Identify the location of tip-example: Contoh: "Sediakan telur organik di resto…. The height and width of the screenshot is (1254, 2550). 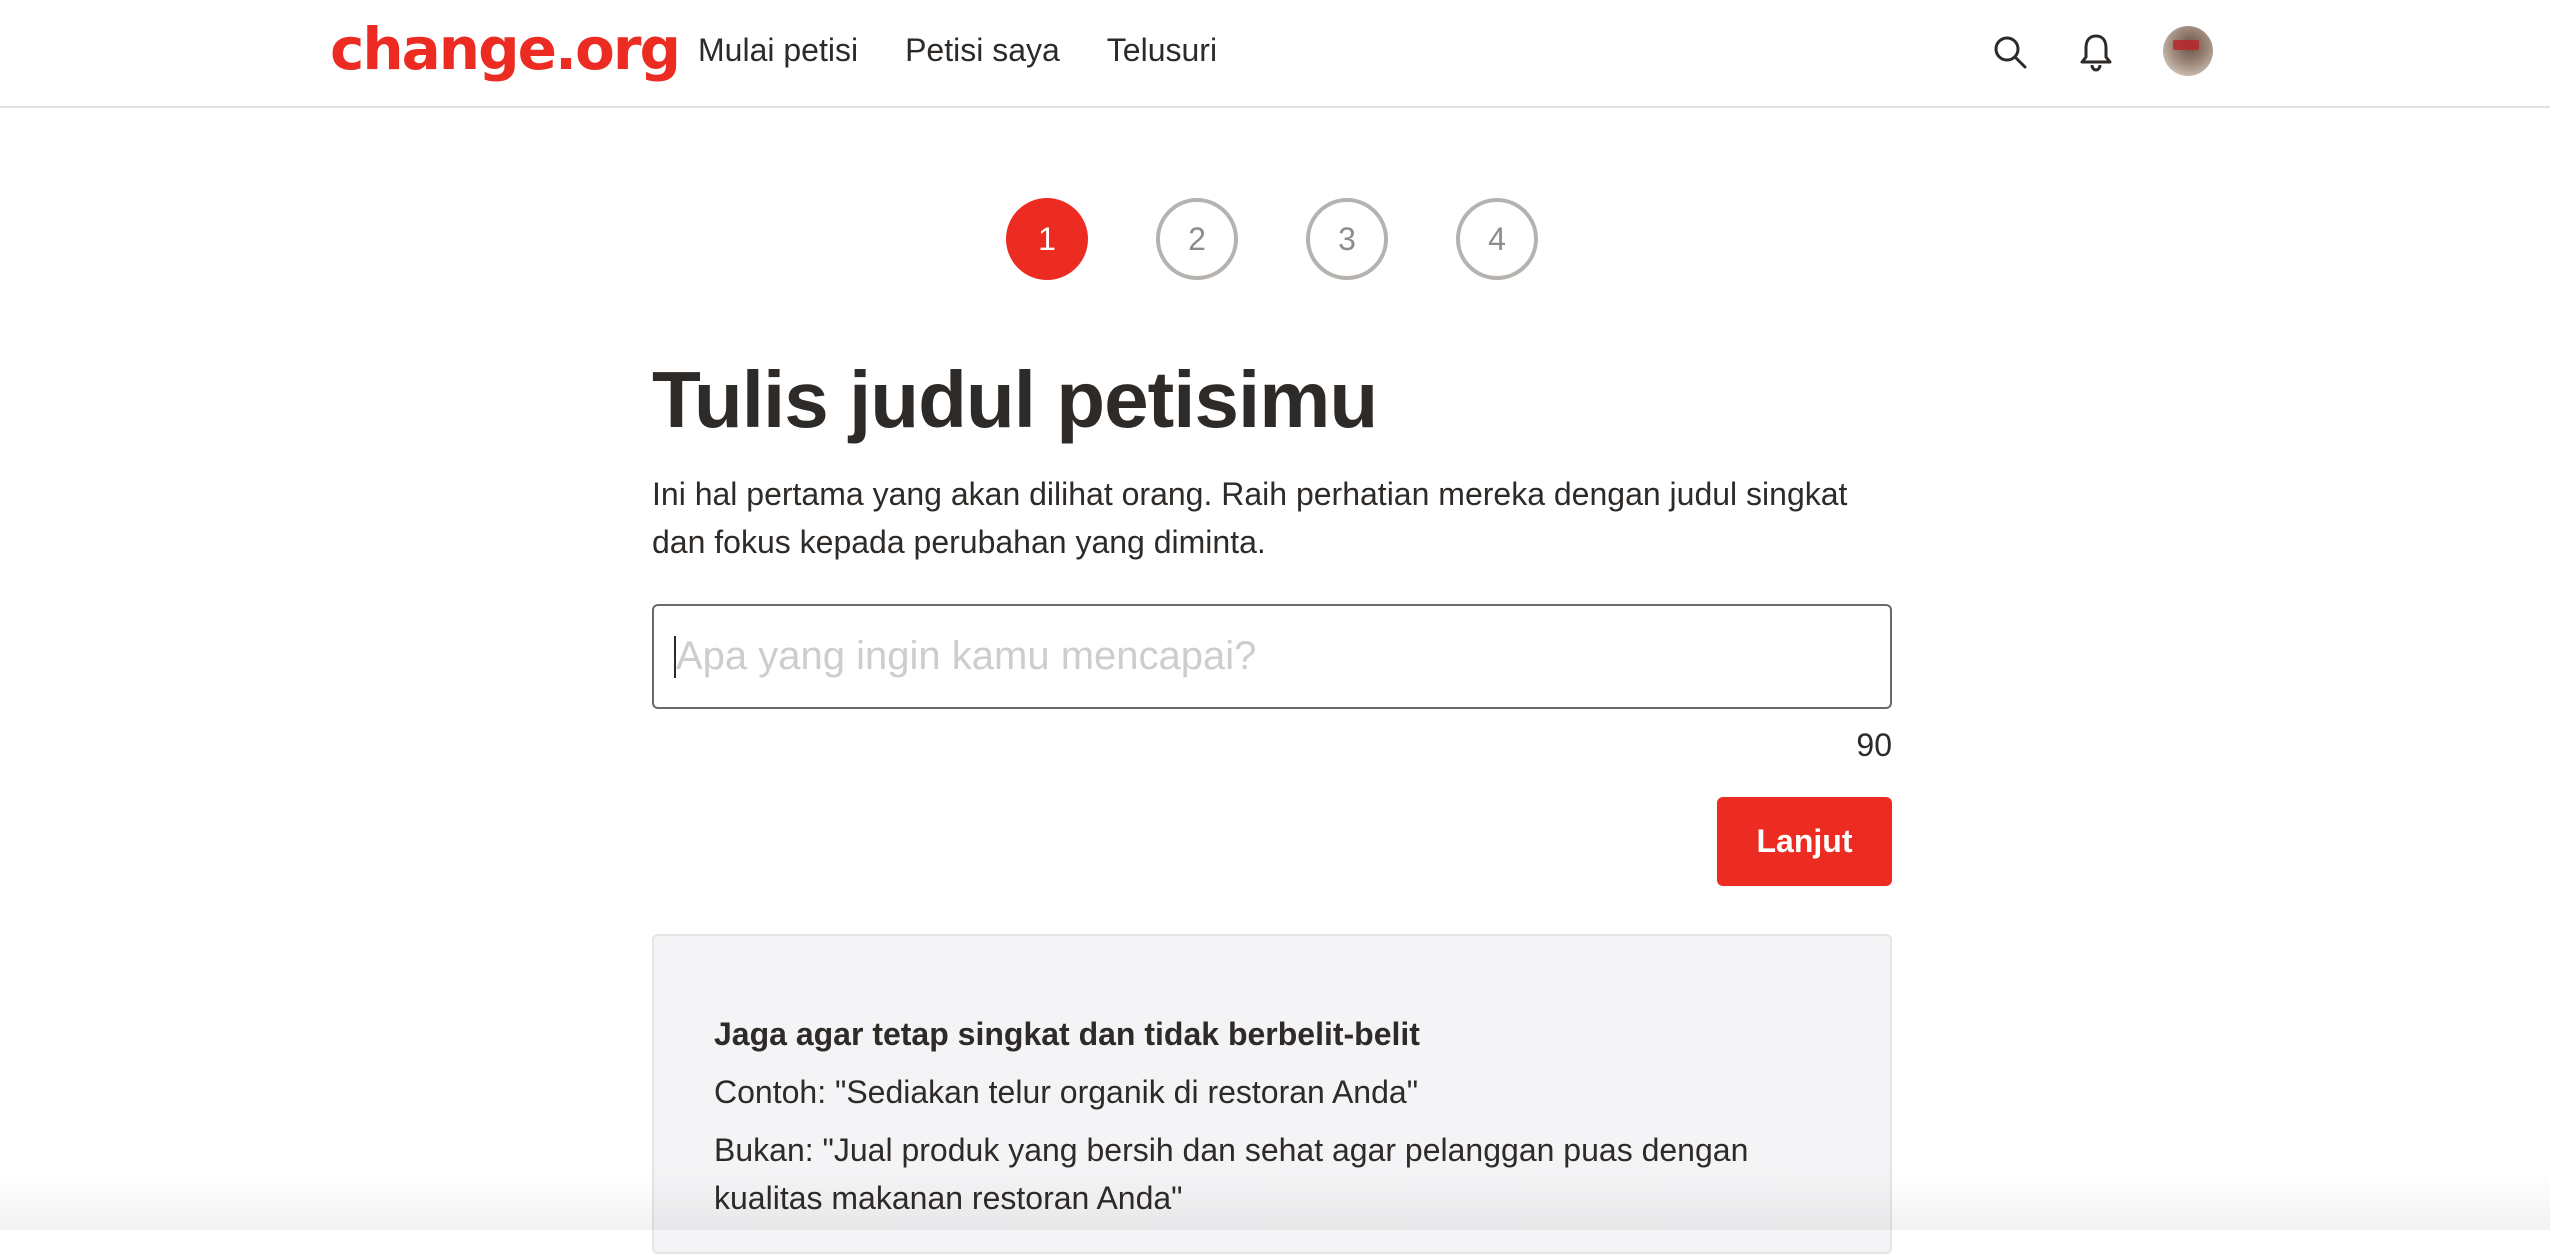
(1066, 1092).